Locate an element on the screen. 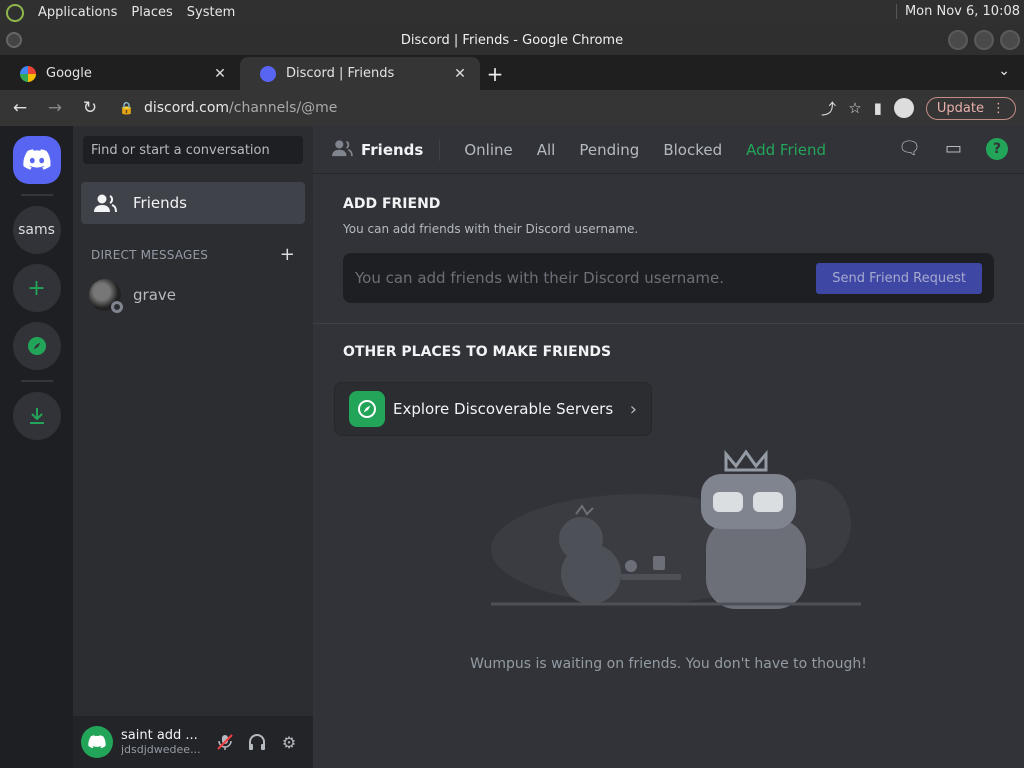 This screenshot has width=1024, height=768. bookmark-star-icon: ☆ is located at coordinates (854, 108).